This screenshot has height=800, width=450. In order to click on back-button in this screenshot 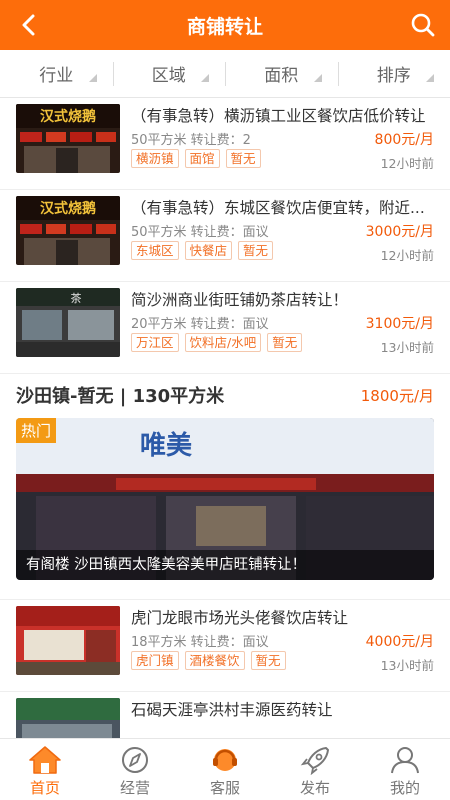, I will do `click(29, 25)`.